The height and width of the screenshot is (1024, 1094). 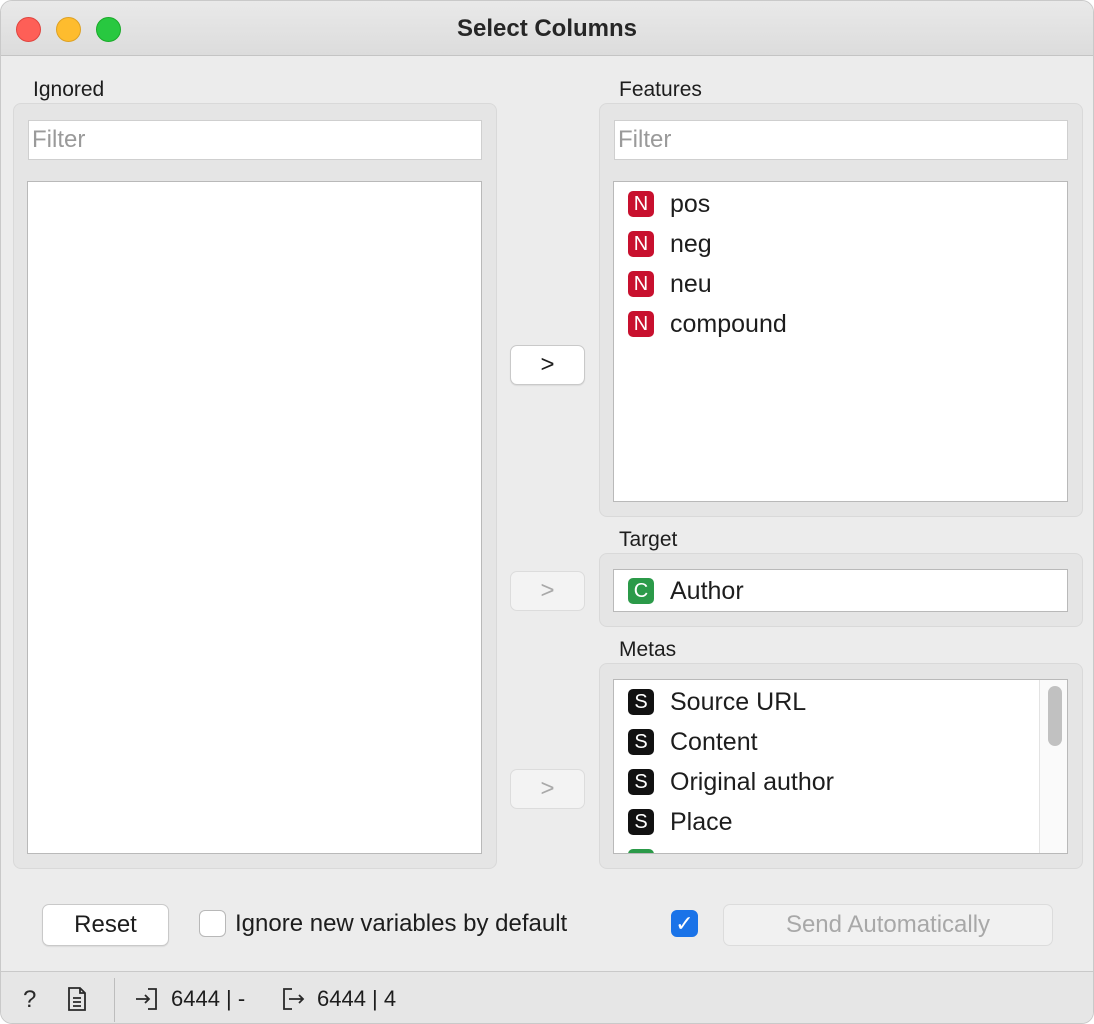 What do you see at coordinates (114, 1000) in the screenshot?
I see `status-separator` at bounding box center [114, 1000].